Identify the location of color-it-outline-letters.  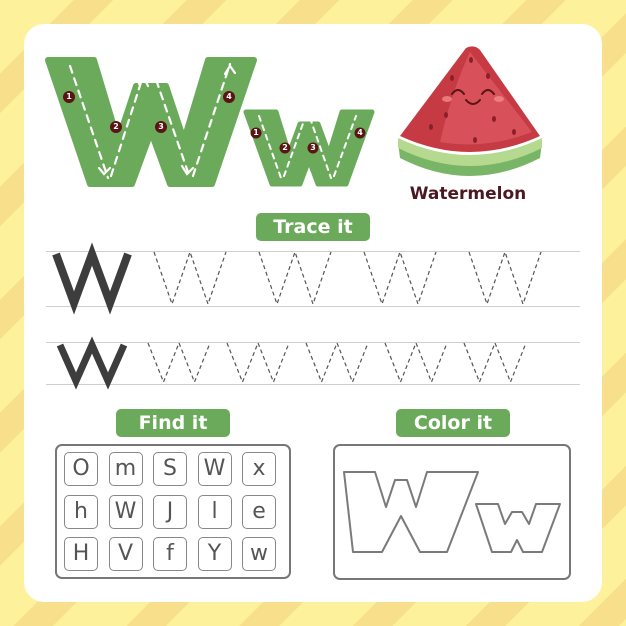
(452, 512).